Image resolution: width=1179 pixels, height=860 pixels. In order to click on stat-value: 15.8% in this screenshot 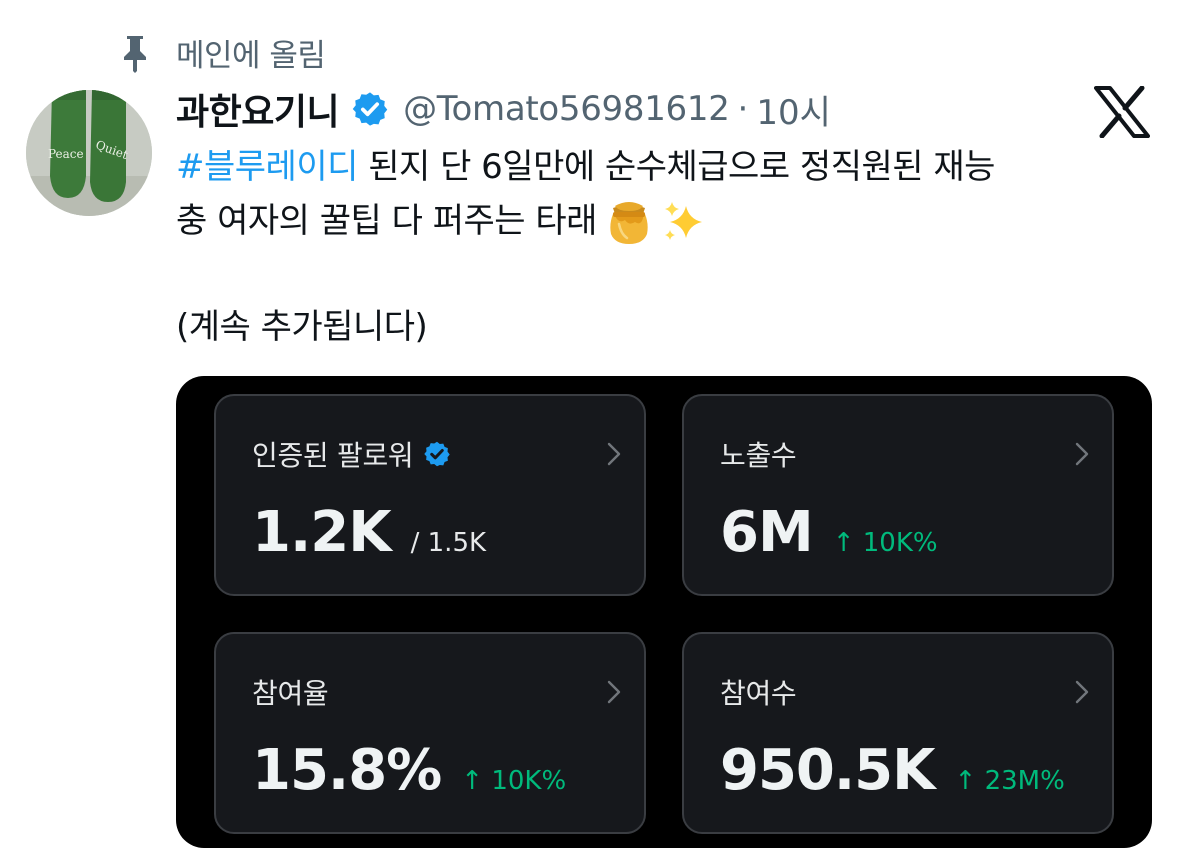, I will do `click(347, 770)`.